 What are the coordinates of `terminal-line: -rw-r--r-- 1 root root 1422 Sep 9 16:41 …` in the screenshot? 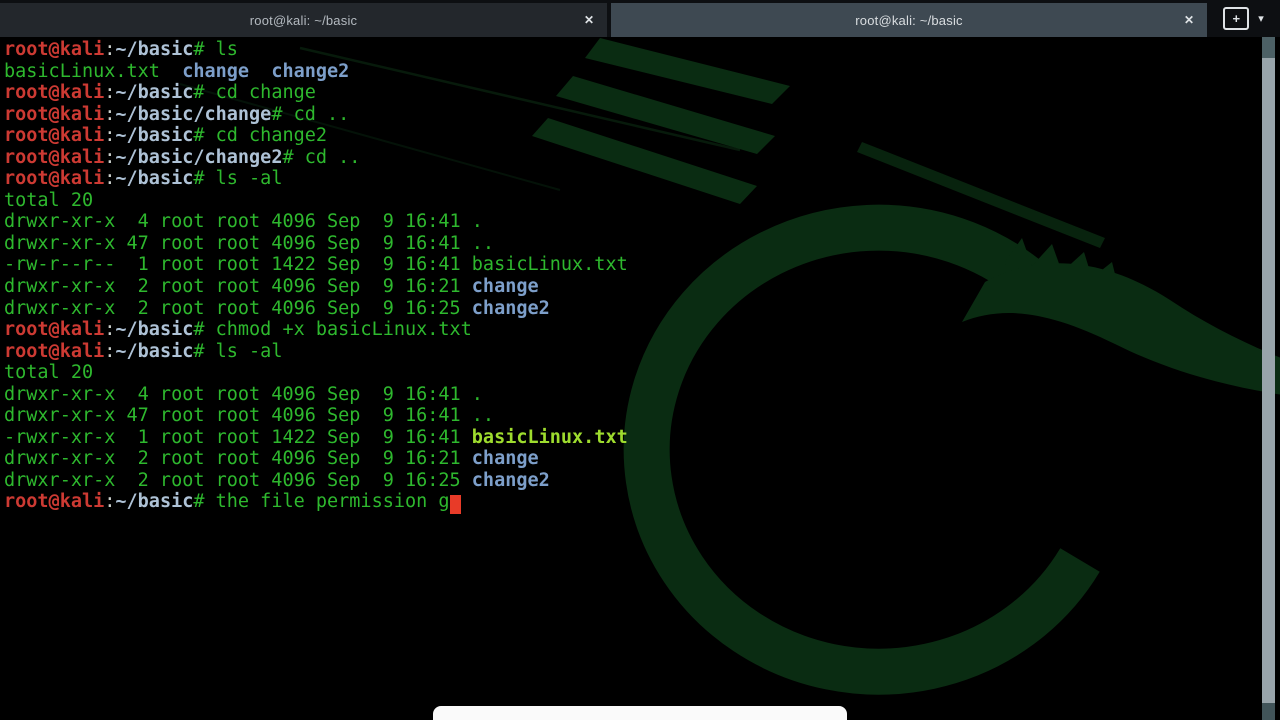 It's located at (316, 265).